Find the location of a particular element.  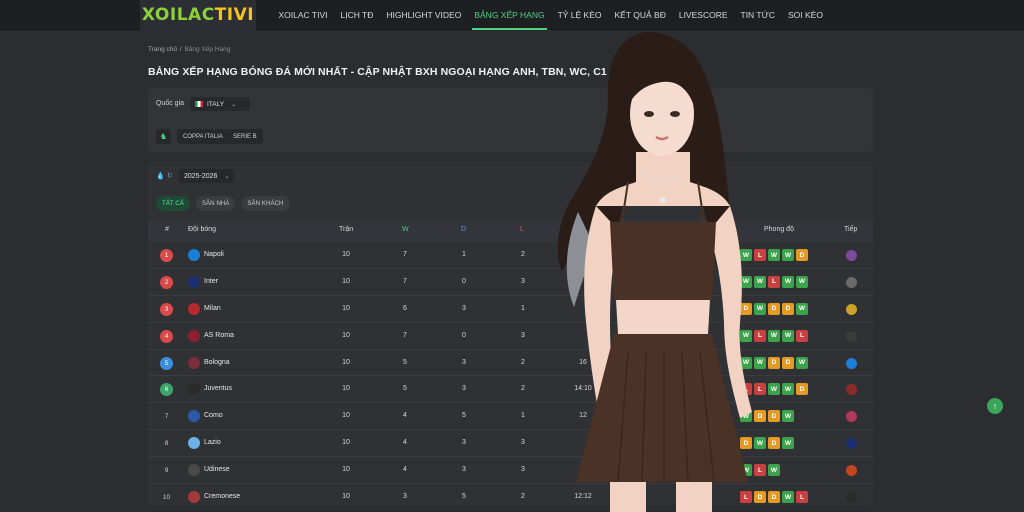

season-select: 2025-2026 ⌄ is located at coordinates (206, 176).